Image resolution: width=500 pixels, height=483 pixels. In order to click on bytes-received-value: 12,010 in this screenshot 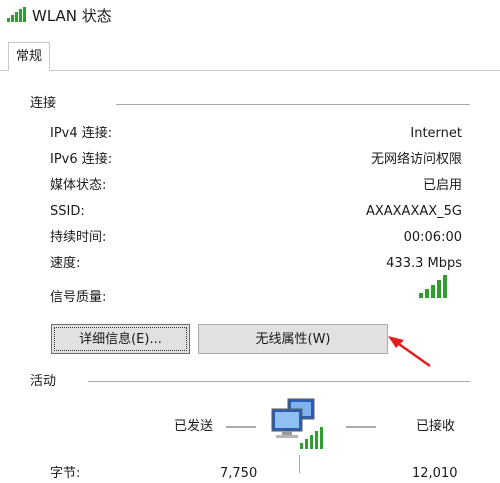, I will do `click(435, 473)`.